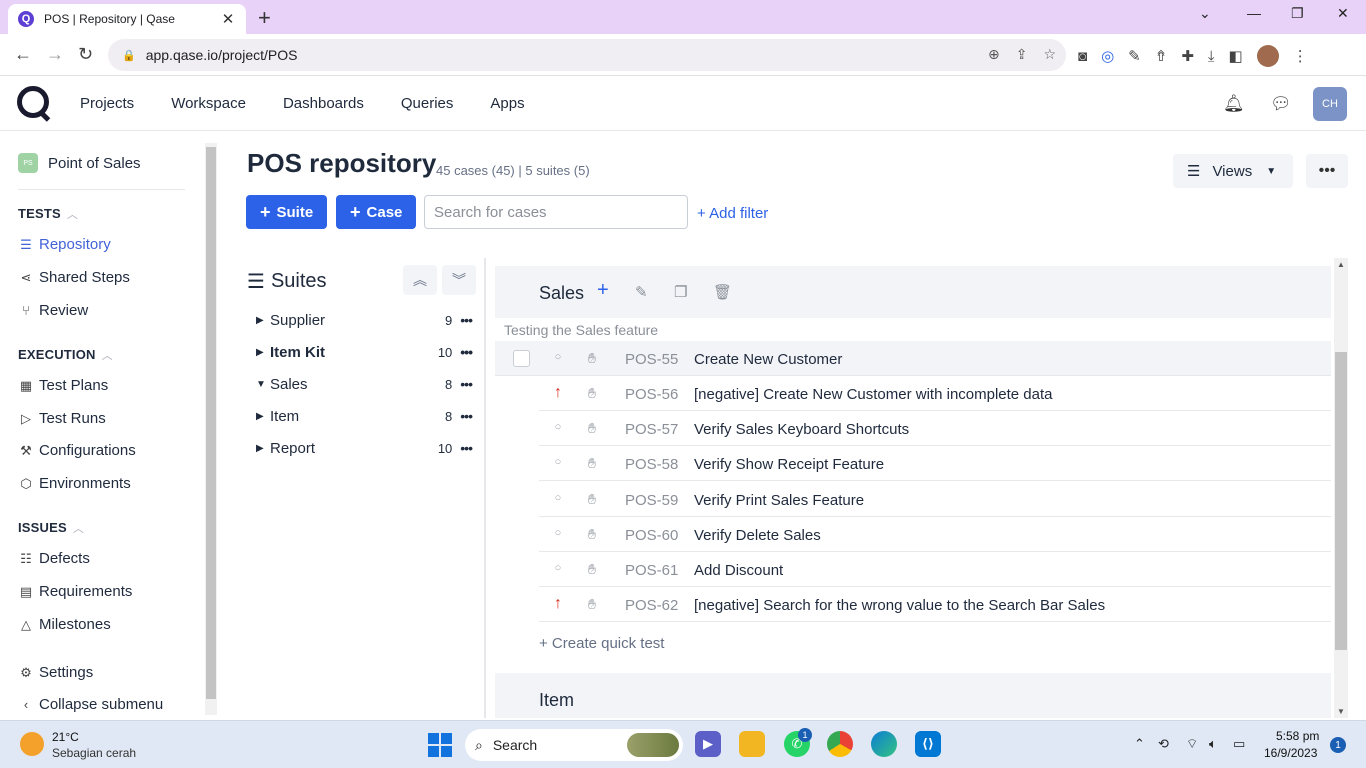 The width and height of the screenshot is (1366, 768). Describe the element at coordinates (459, 280) in the screenshot. I see `expand-all-button: ︾` at that location.